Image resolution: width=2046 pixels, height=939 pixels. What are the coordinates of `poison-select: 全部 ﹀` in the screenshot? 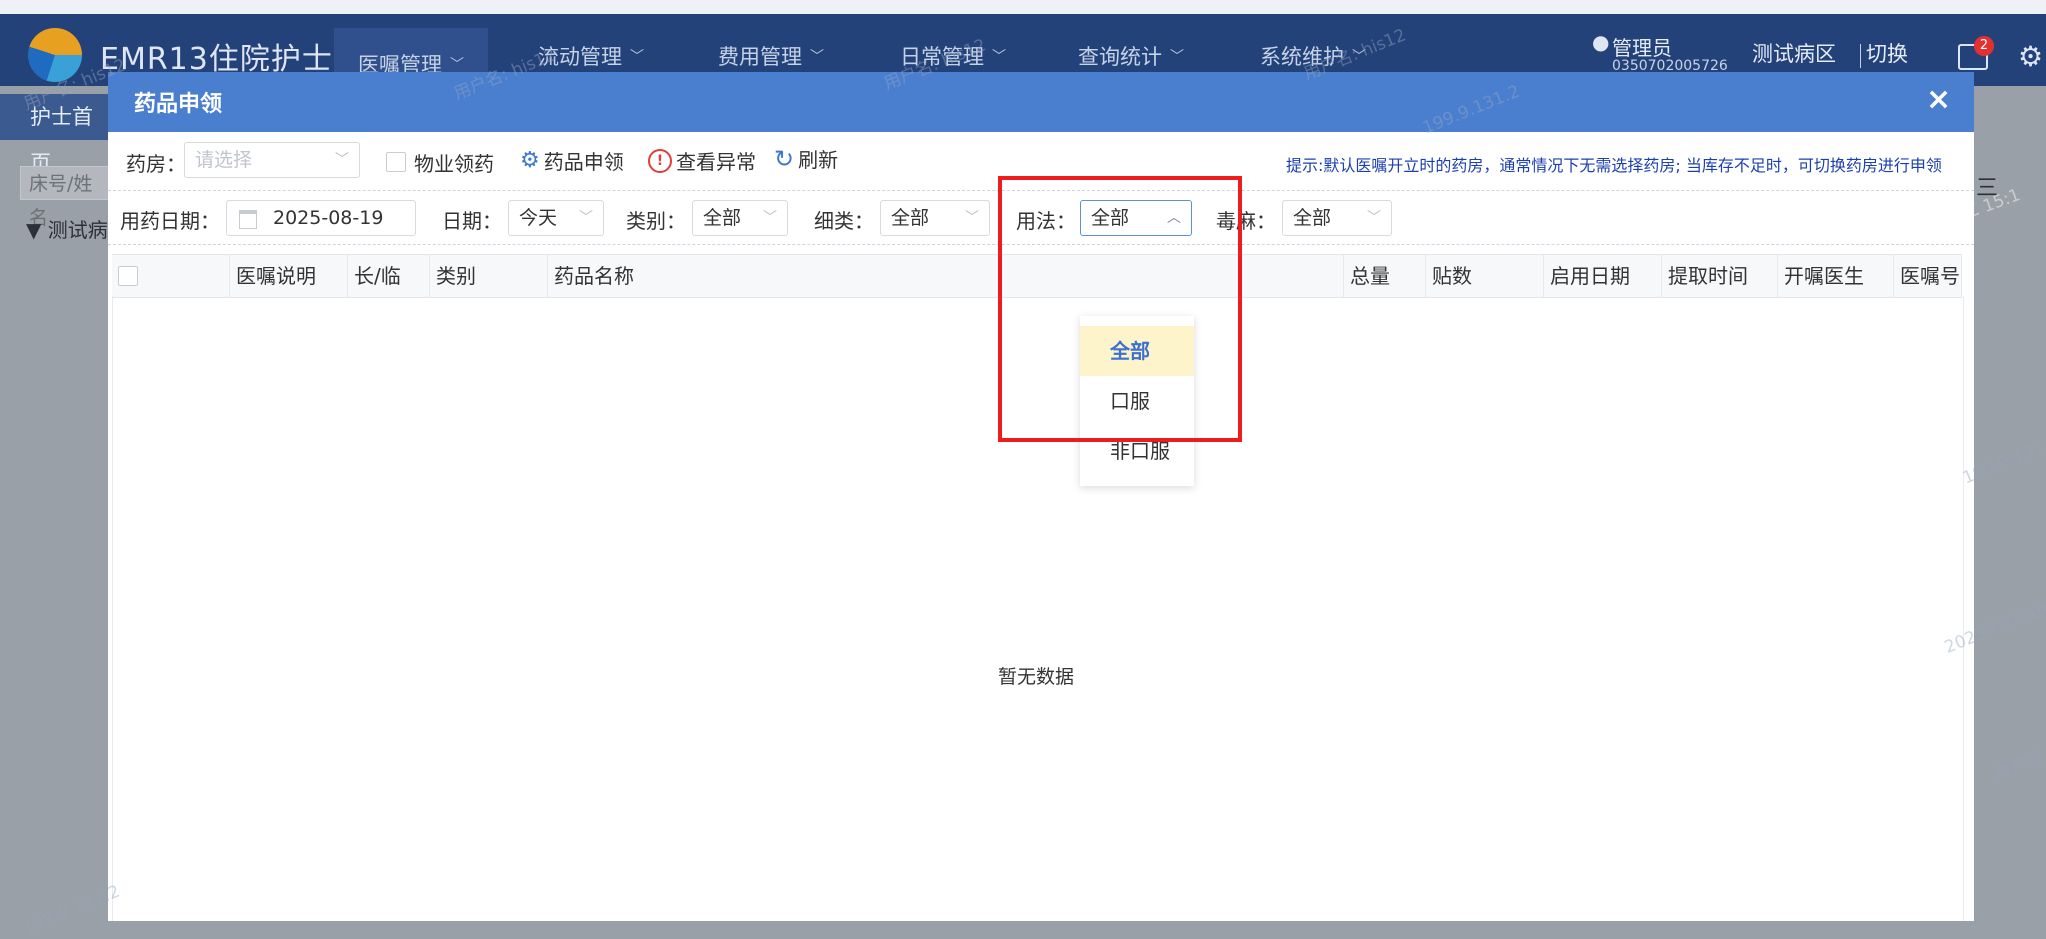 It's located at (1337, 218).